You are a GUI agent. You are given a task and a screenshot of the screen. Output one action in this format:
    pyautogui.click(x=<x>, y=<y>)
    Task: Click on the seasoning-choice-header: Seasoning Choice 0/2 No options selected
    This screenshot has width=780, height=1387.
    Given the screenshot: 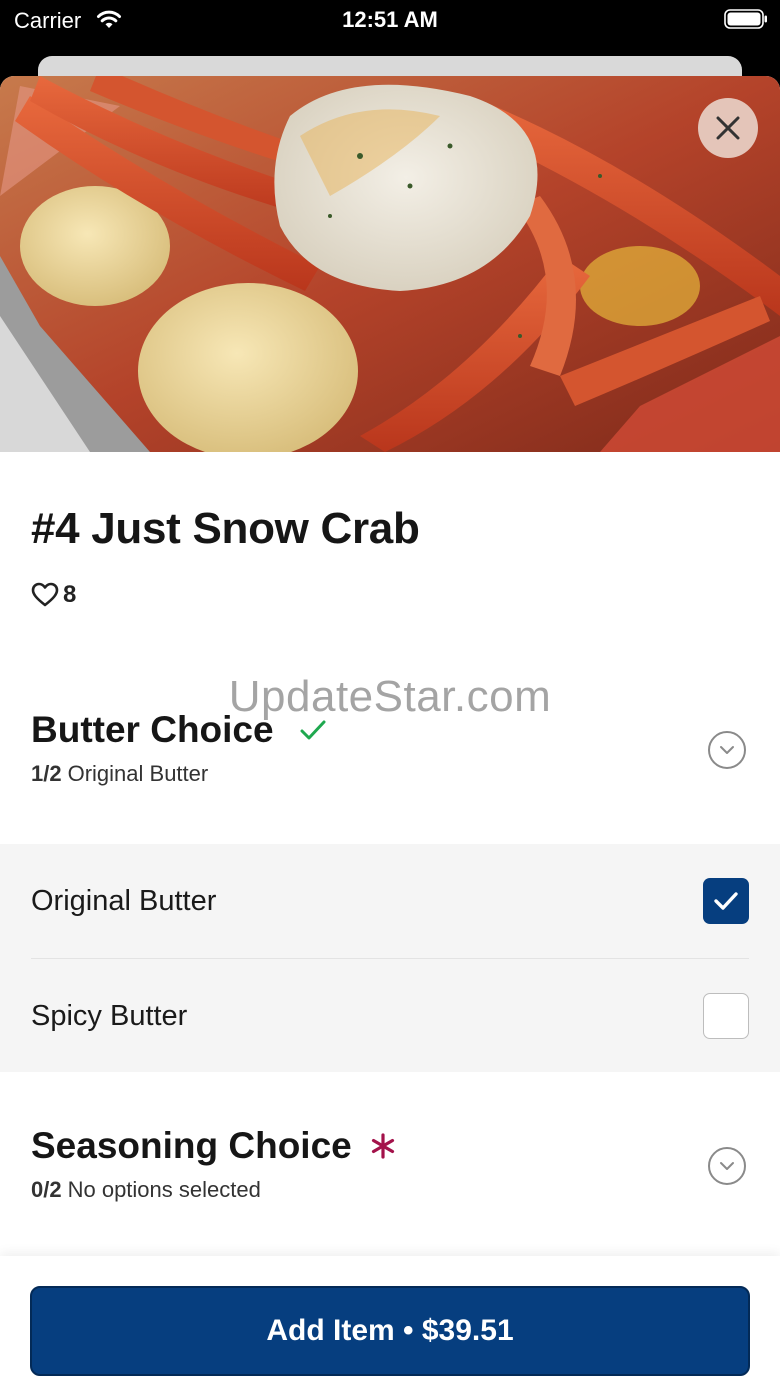 What is the action you would take?
    pyautogui.click(x=391, y=1164)
    